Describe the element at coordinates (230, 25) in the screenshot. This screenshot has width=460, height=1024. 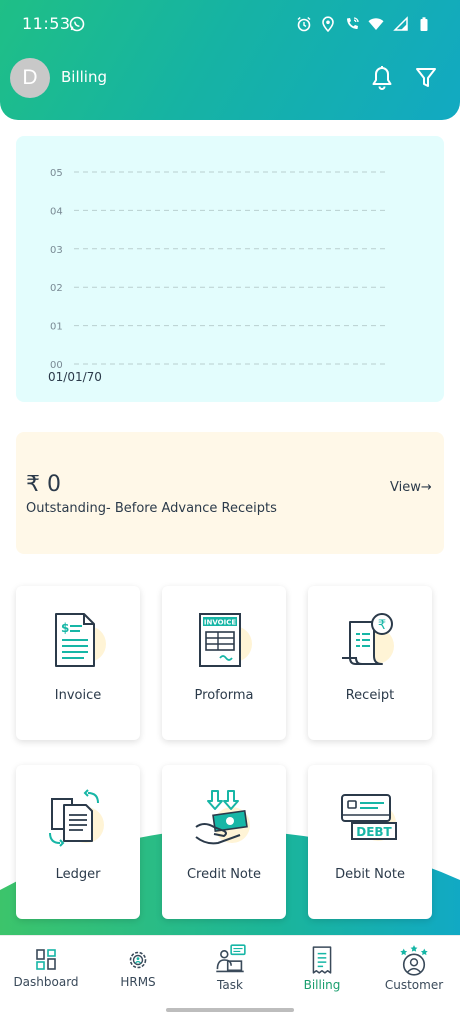
I see `status-bar: 11:53` at that location.